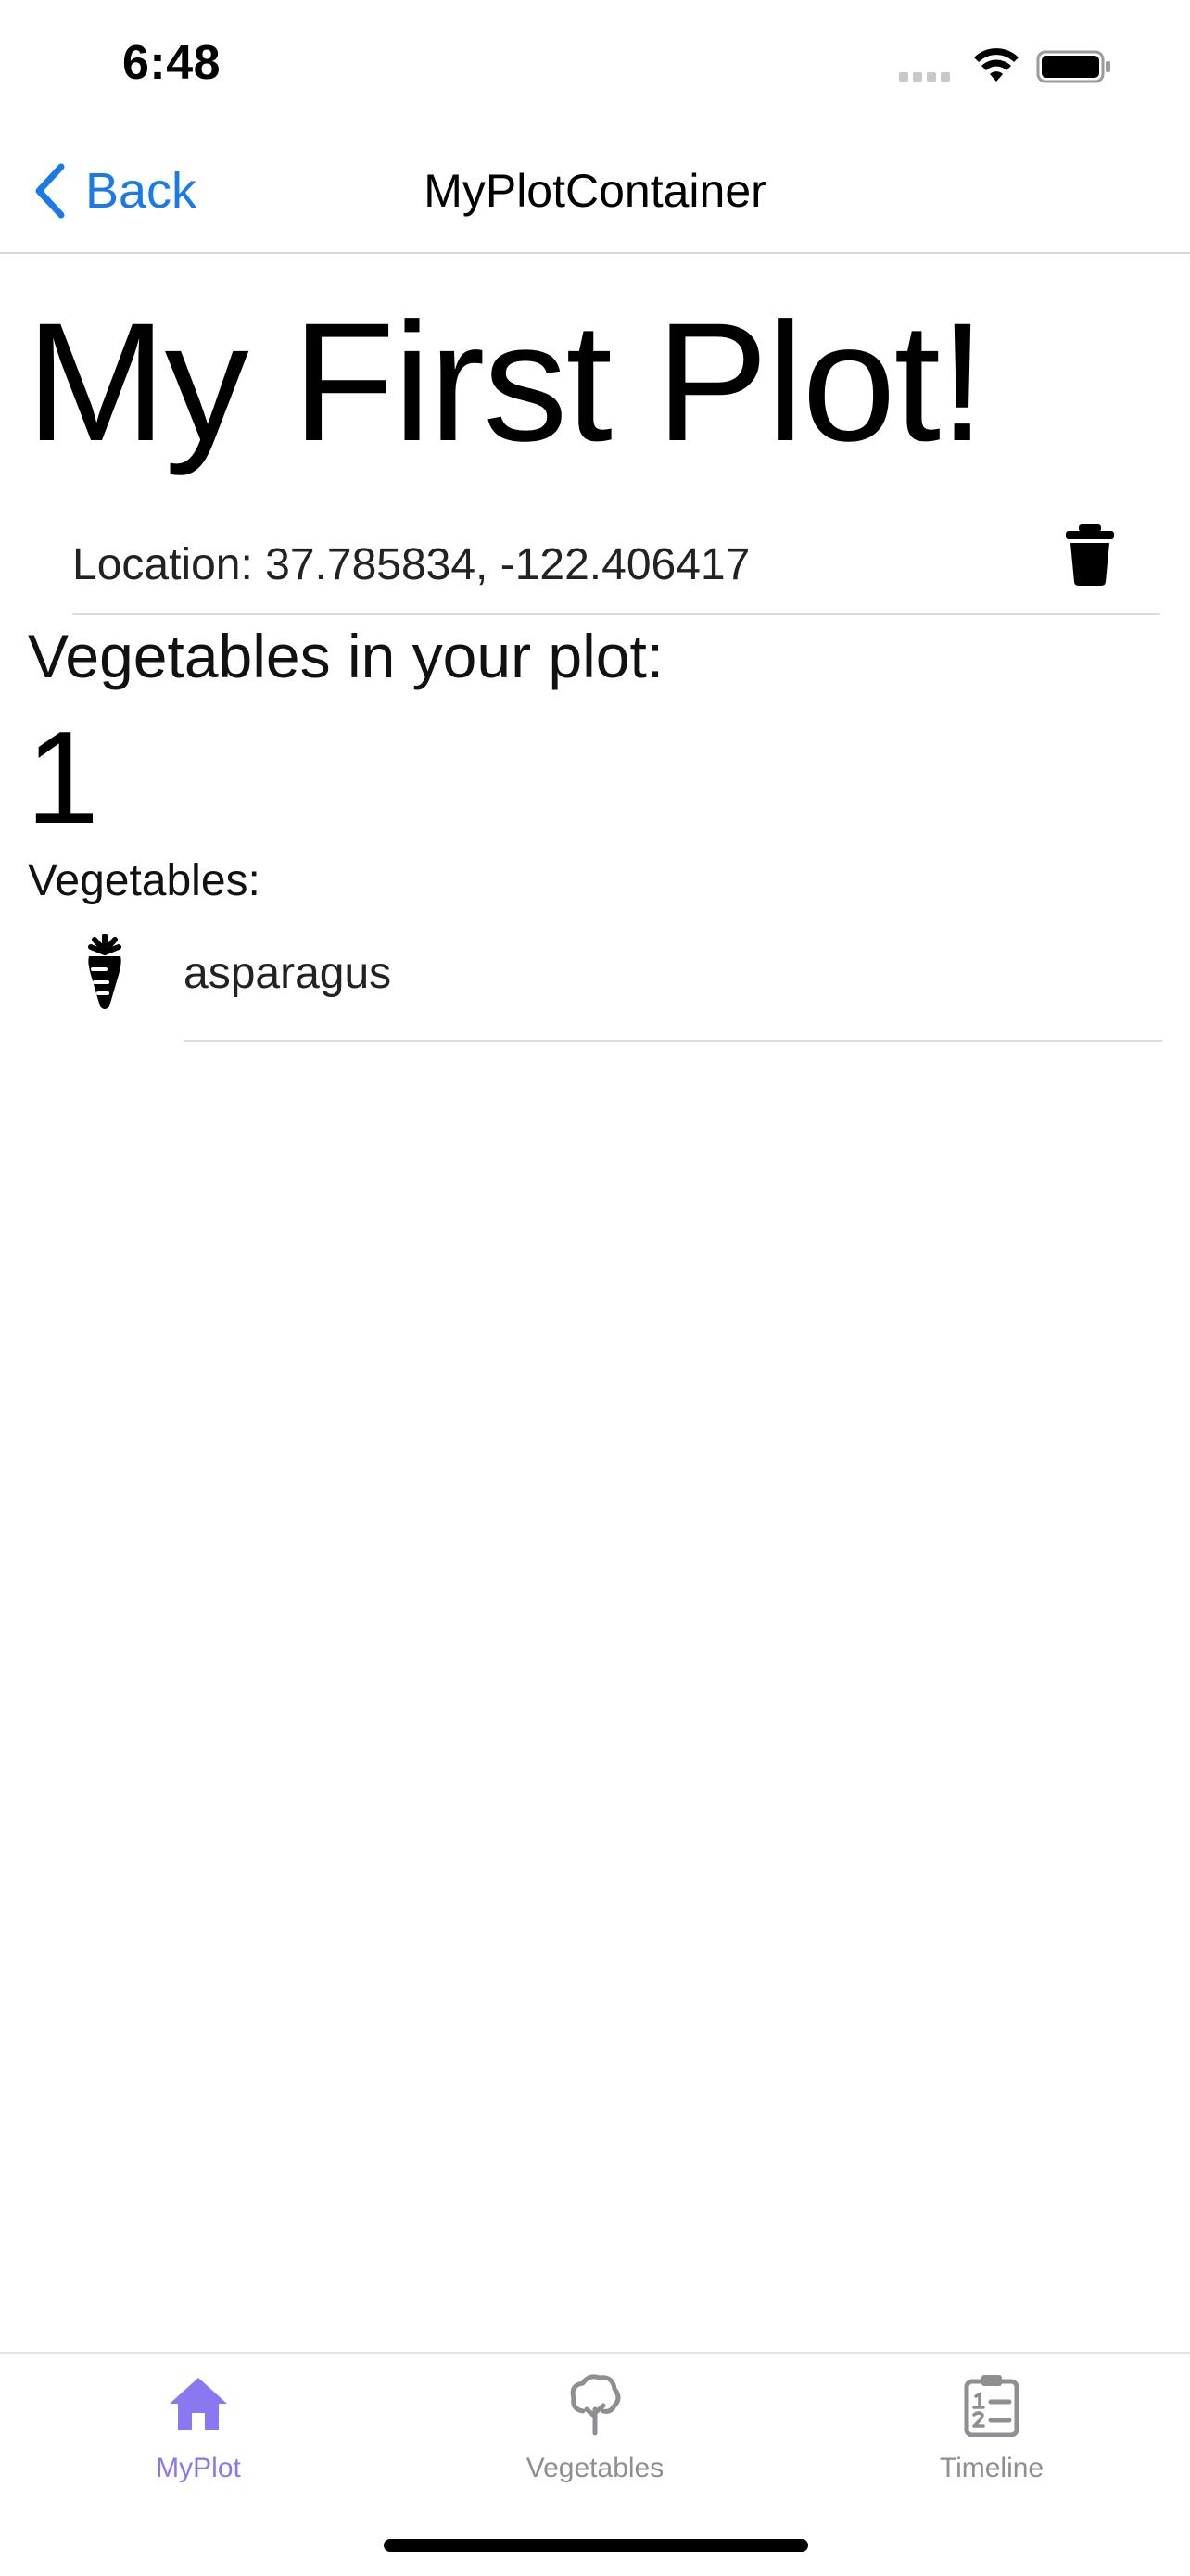 Image resolution: width=1190 pixels, height=2576 pixels. What do you see at coordinates (288, 973) in the screenshot?
I see `vegetable-name: asparagus` at bounding box center [288, 973].